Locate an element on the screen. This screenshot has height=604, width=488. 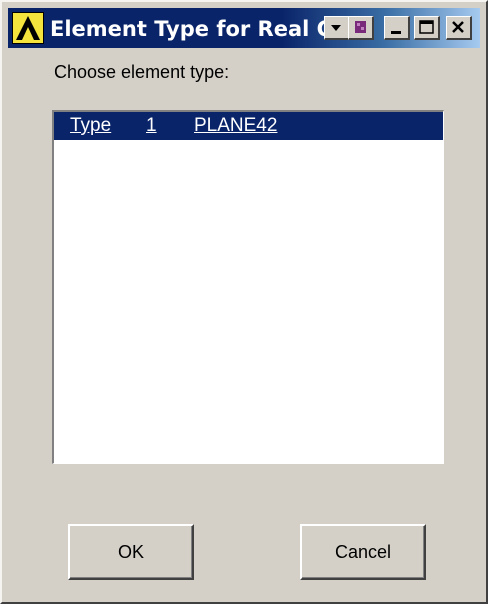
maximize-icon is located at coordinates (426, 27).